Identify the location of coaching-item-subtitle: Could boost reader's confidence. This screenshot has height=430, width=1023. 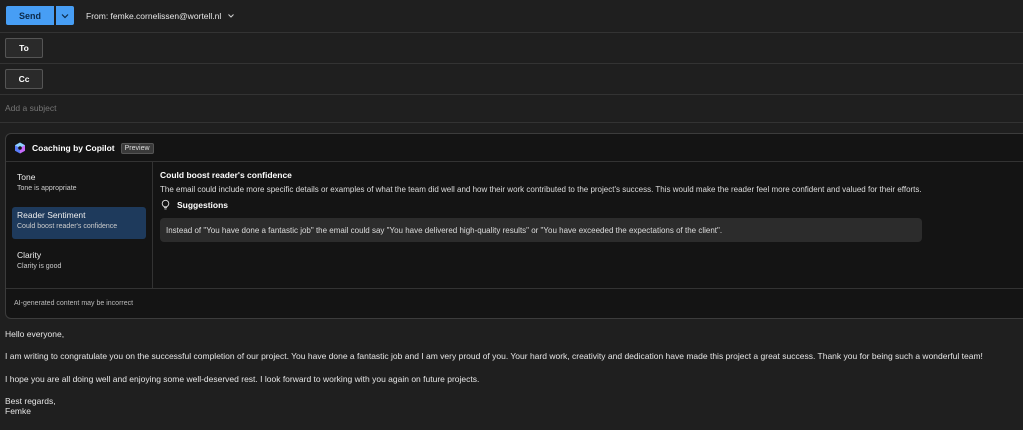
(67, 226).